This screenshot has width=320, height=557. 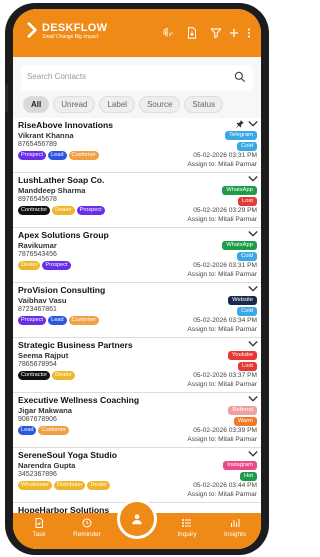 What do you see at coordinates (37, 144) in the screenshot?
I see `contact-phone: 8765456789` at bounding box center [37, 144].